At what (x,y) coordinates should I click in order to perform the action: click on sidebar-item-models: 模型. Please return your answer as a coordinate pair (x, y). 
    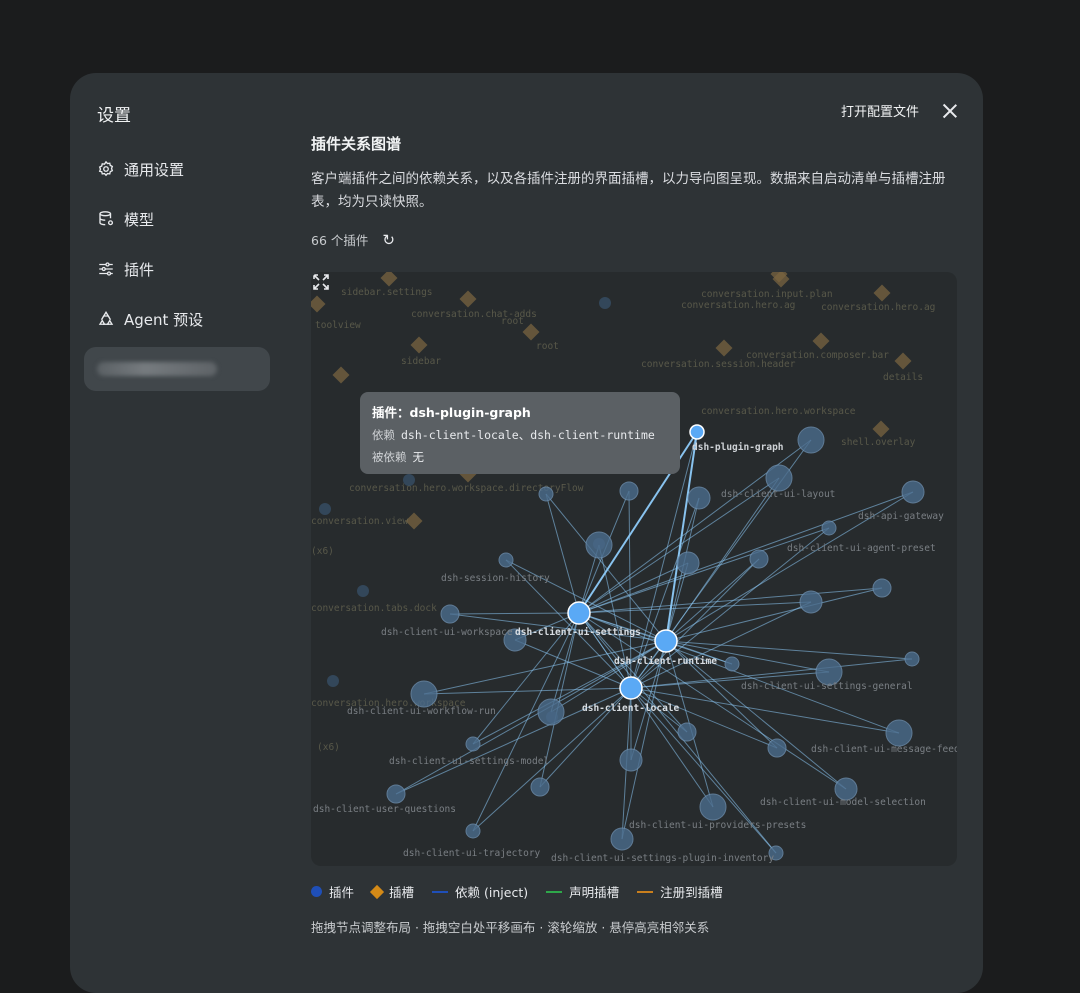
    Looking at the image, I should click on (177, 219).